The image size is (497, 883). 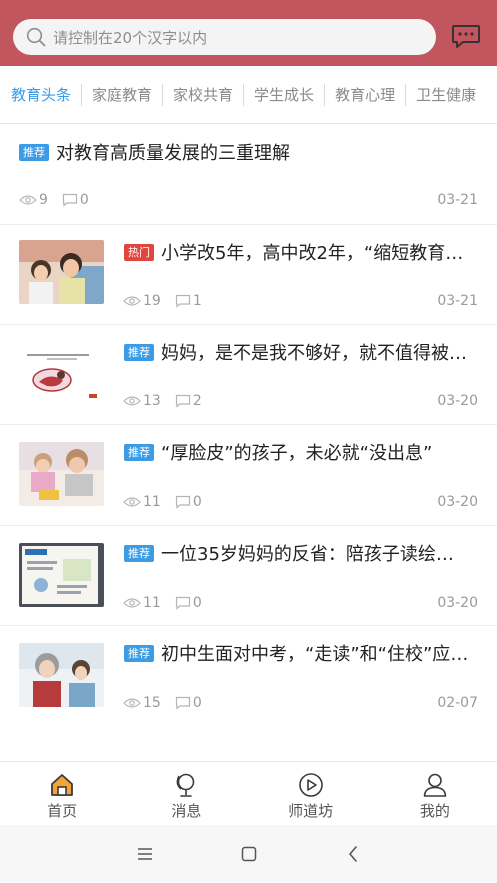 I want to click on home-button, so click(x=249, y=854).